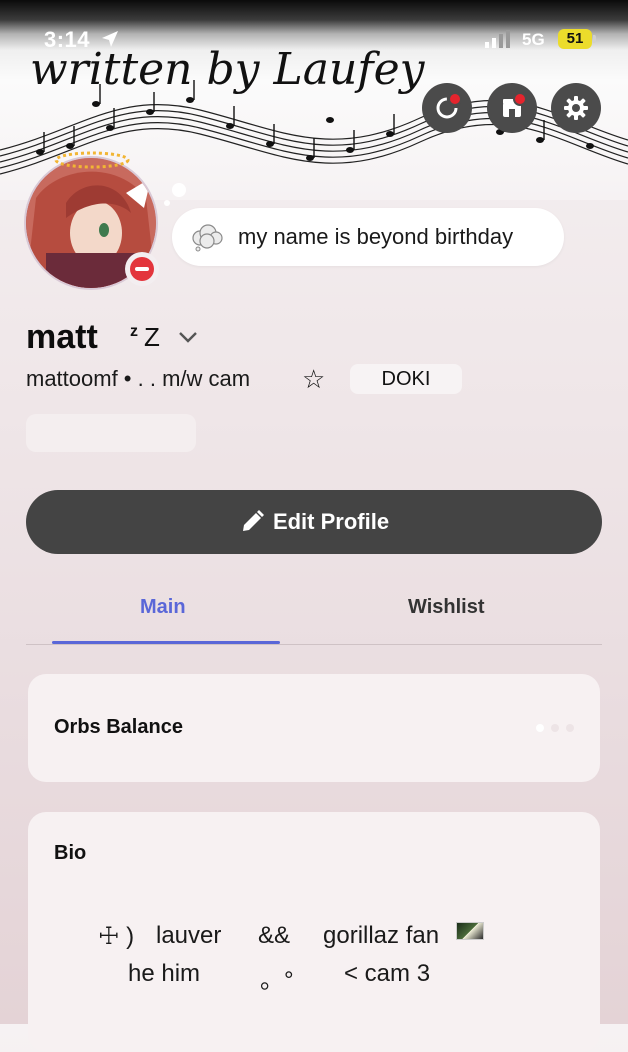 The height and width of the screenshot is (1052, 628). I want to click on avatar-decoration-halo, so click(92, 160).